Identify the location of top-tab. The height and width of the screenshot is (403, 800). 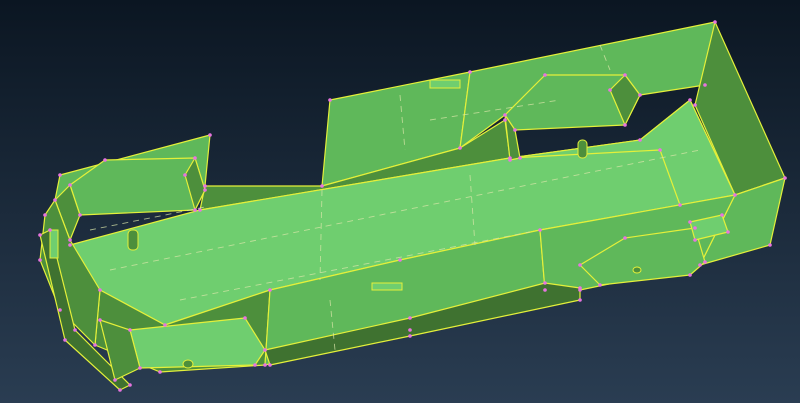
(445, 84).